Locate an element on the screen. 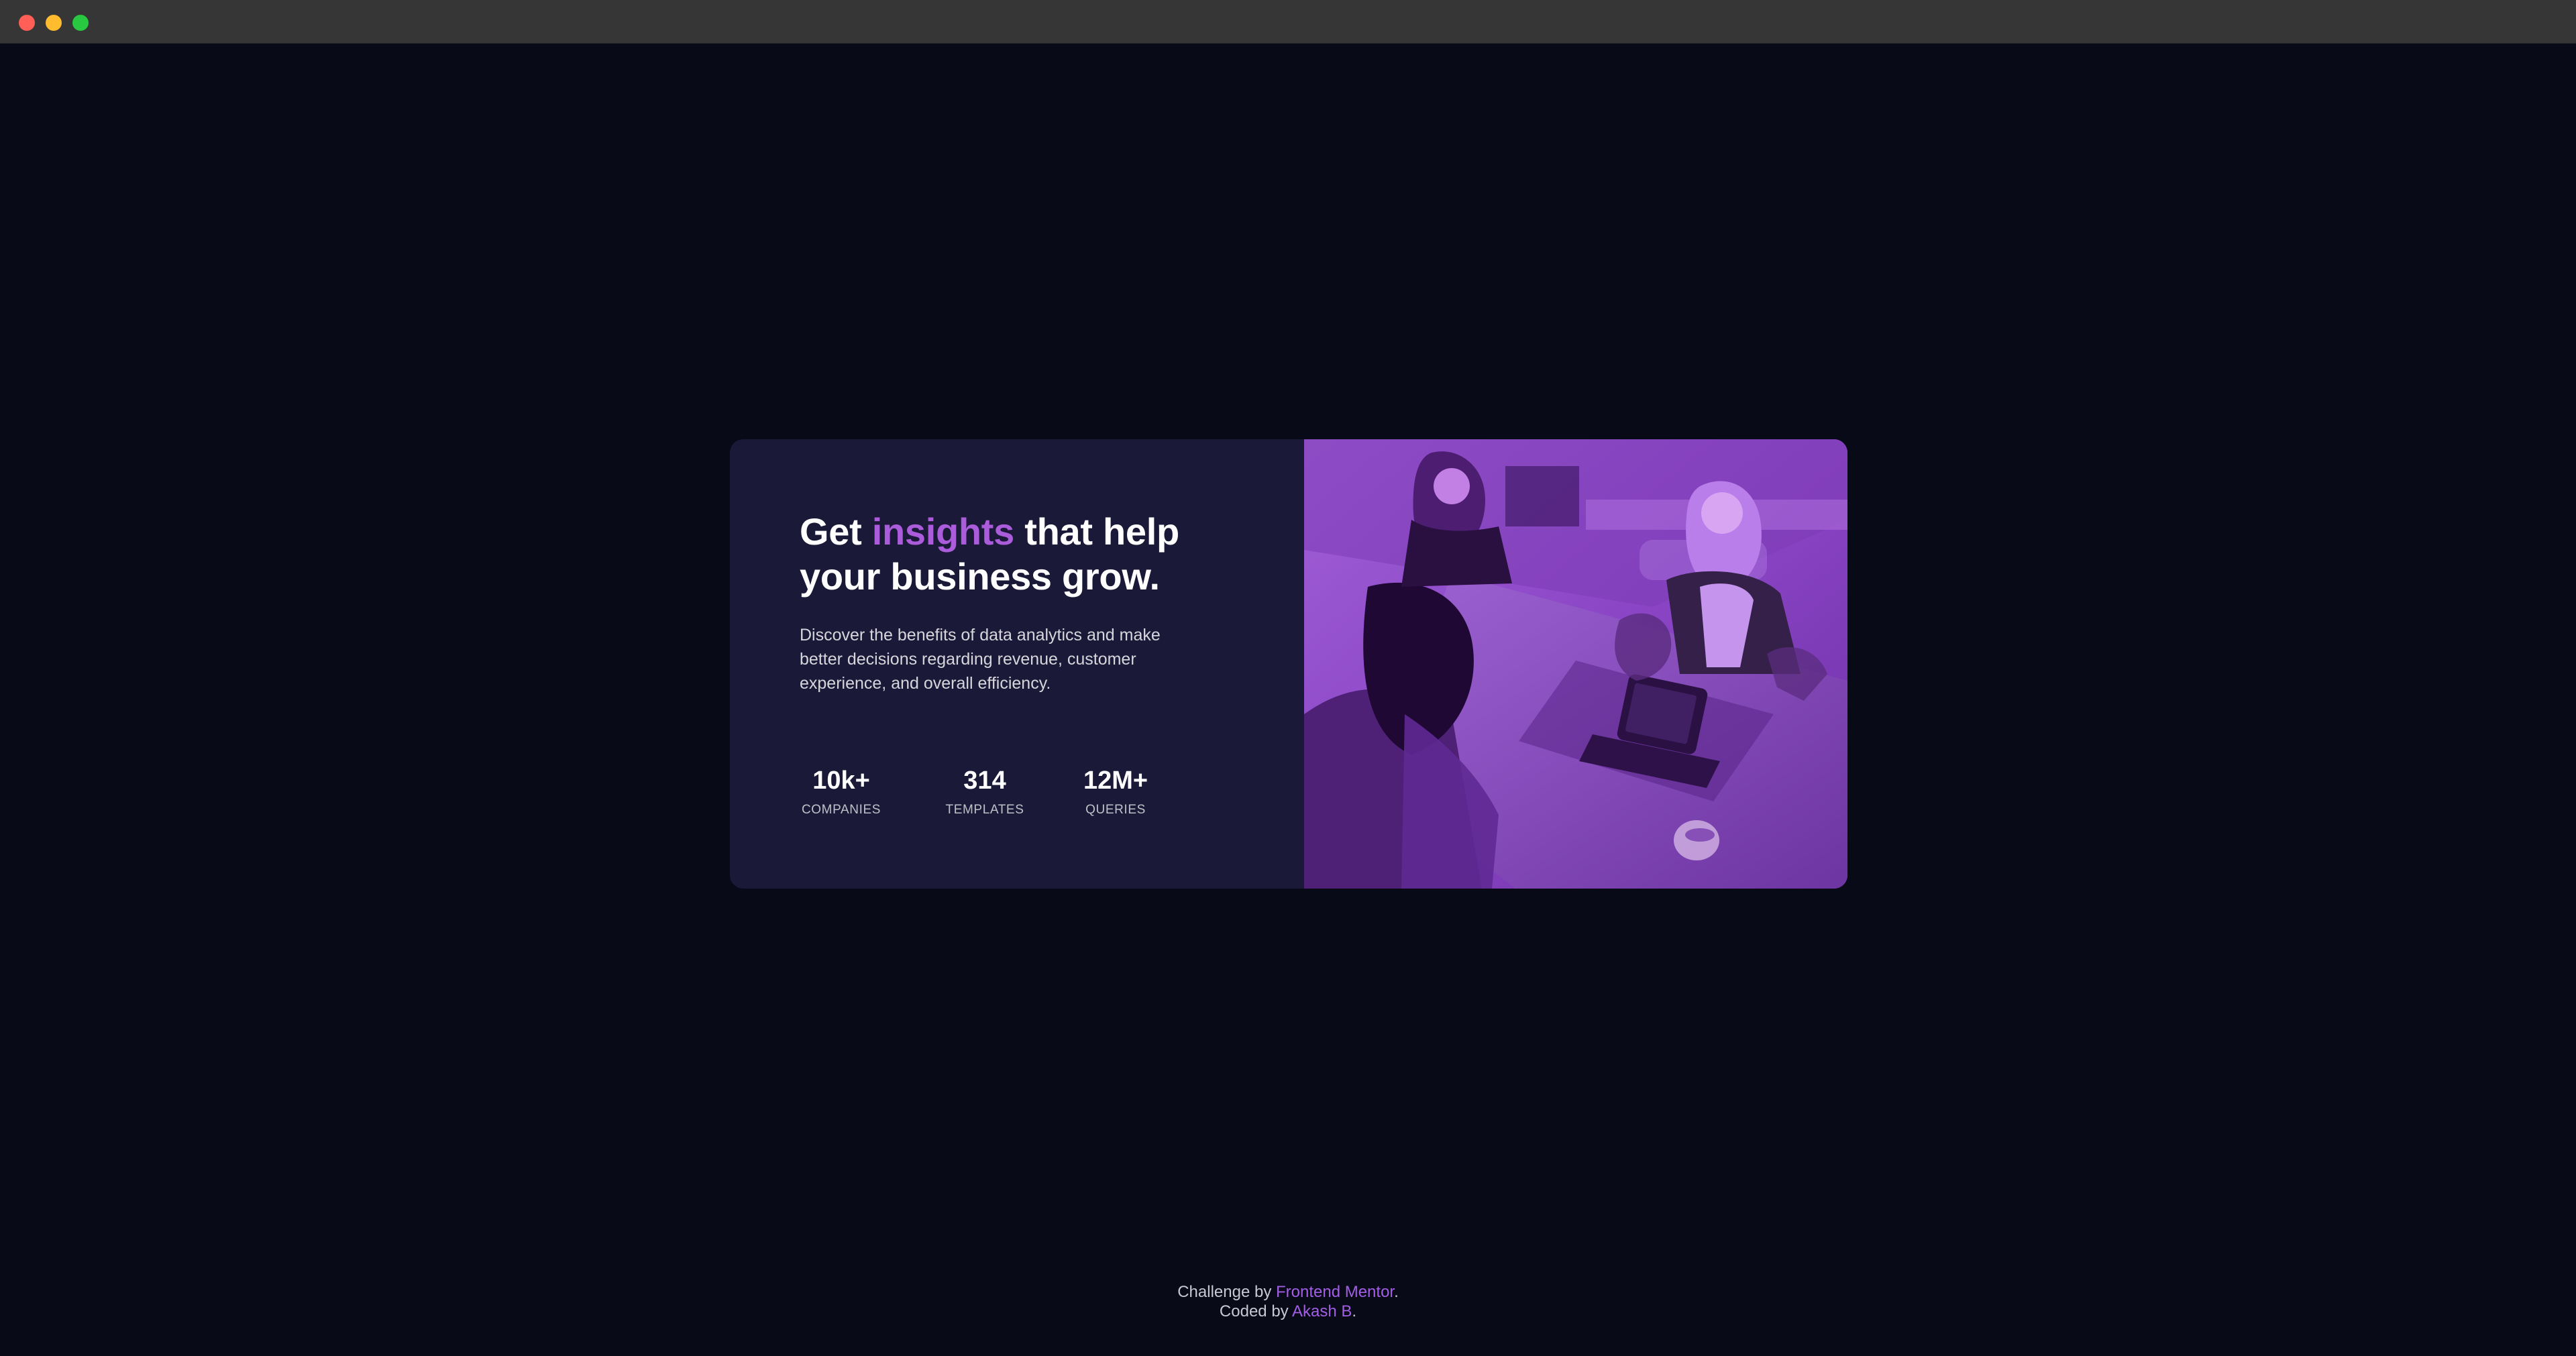 The image size is (2576, 1356). stat-value: 12M+ is located at coordinates (1115, 781).